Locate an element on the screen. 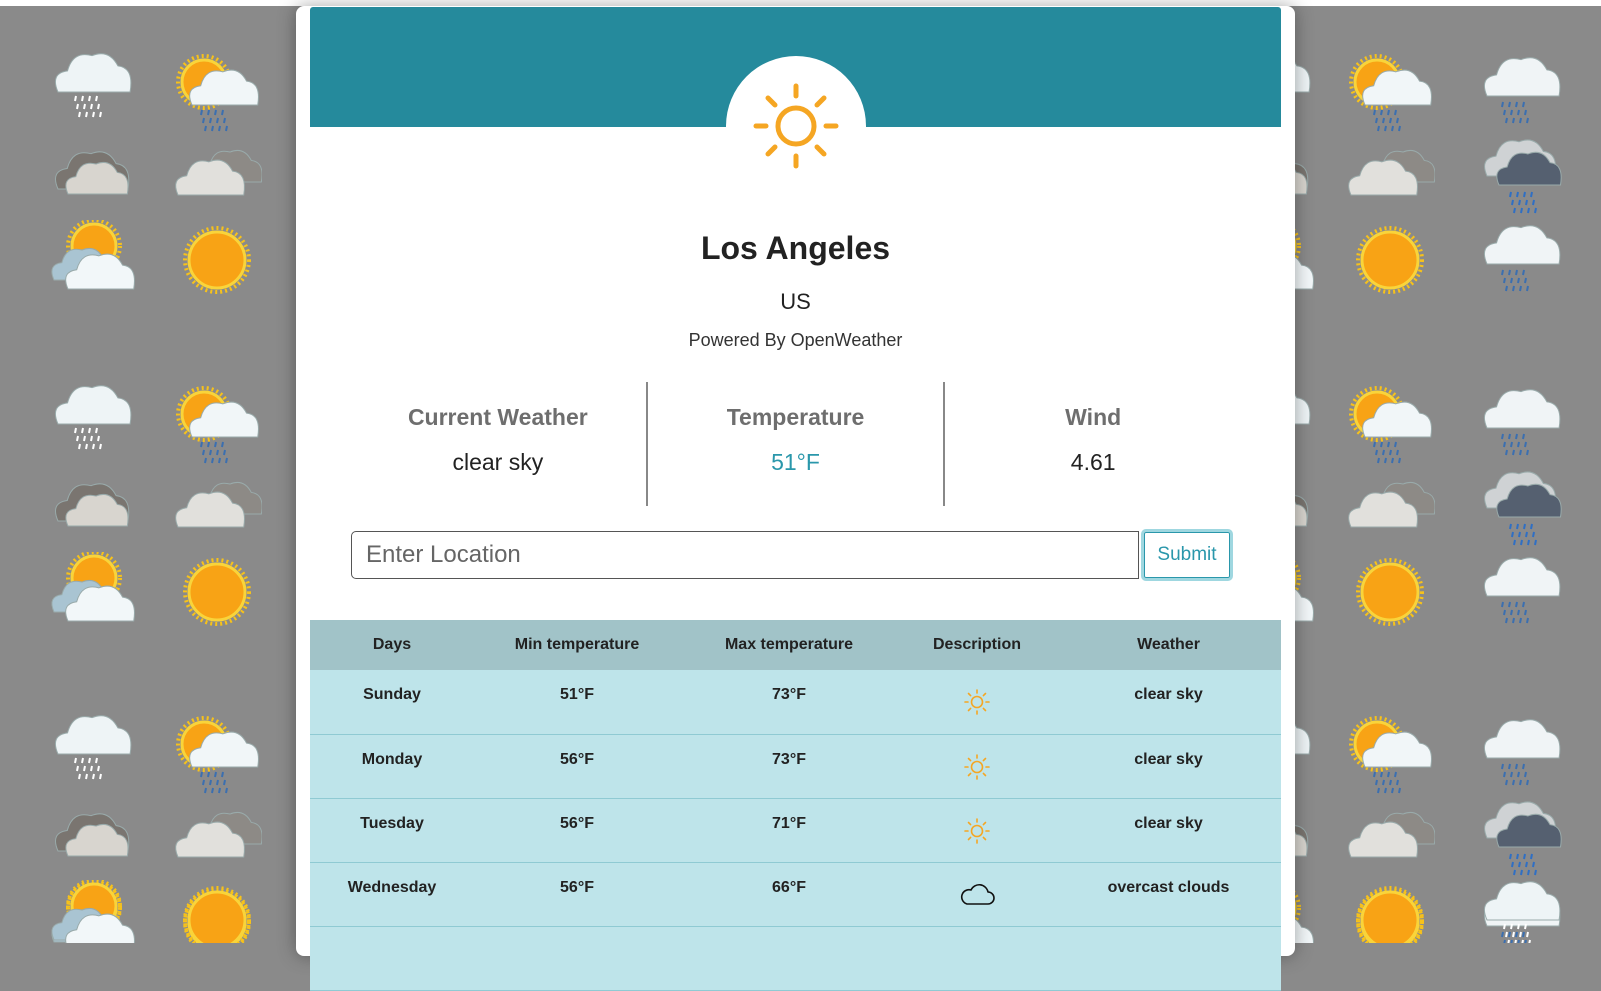 The width and height of the screenshot is (1601, 991). location-search: Submit is located at coordinates (797, 555).